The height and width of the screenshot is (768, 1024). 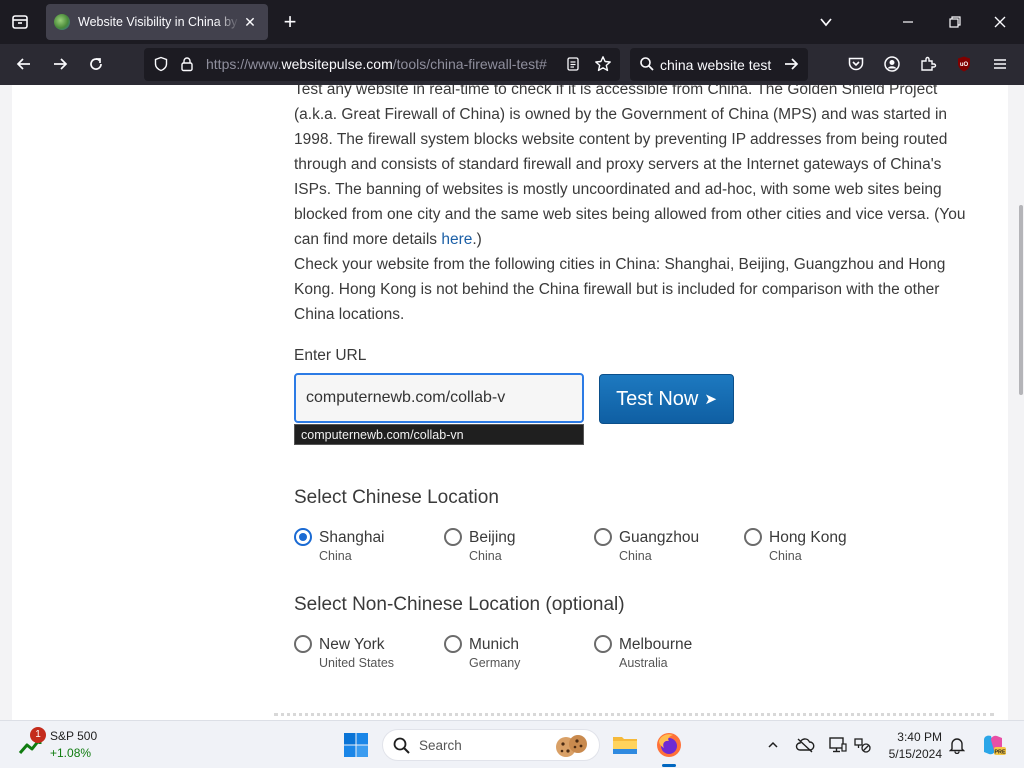 What do you see at coordinates (625, 745) in the screenshot?
I see `file-explorer-icon` at bounding box center [625, 745].